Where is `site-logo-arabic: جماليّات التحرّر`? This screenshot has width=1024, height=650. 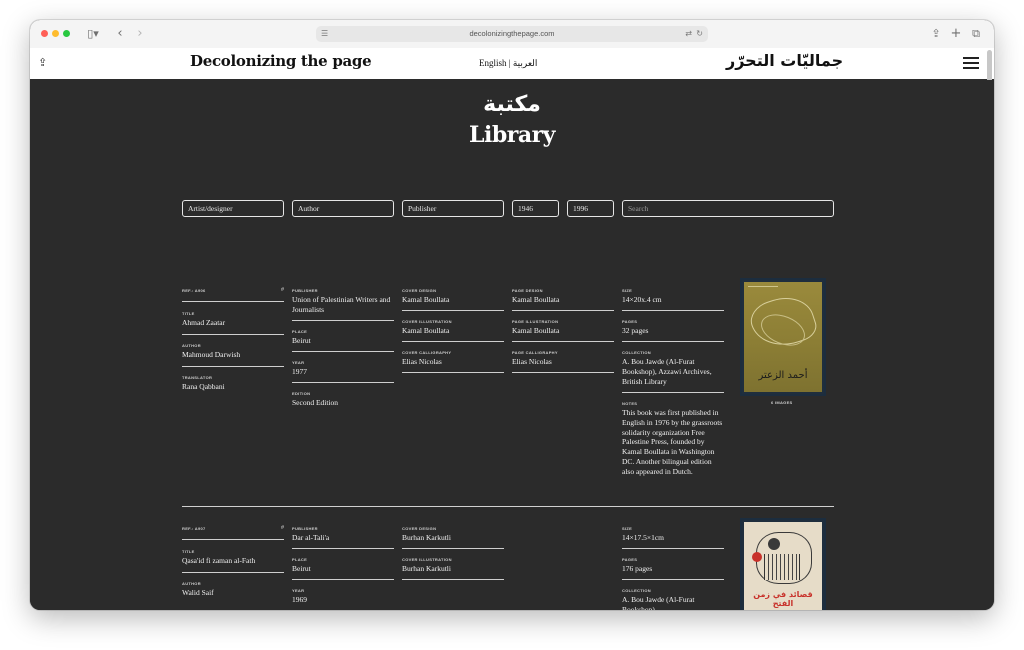
site-logo-arabic: جماليّات التحرّر is located at coordinates (784, 60).